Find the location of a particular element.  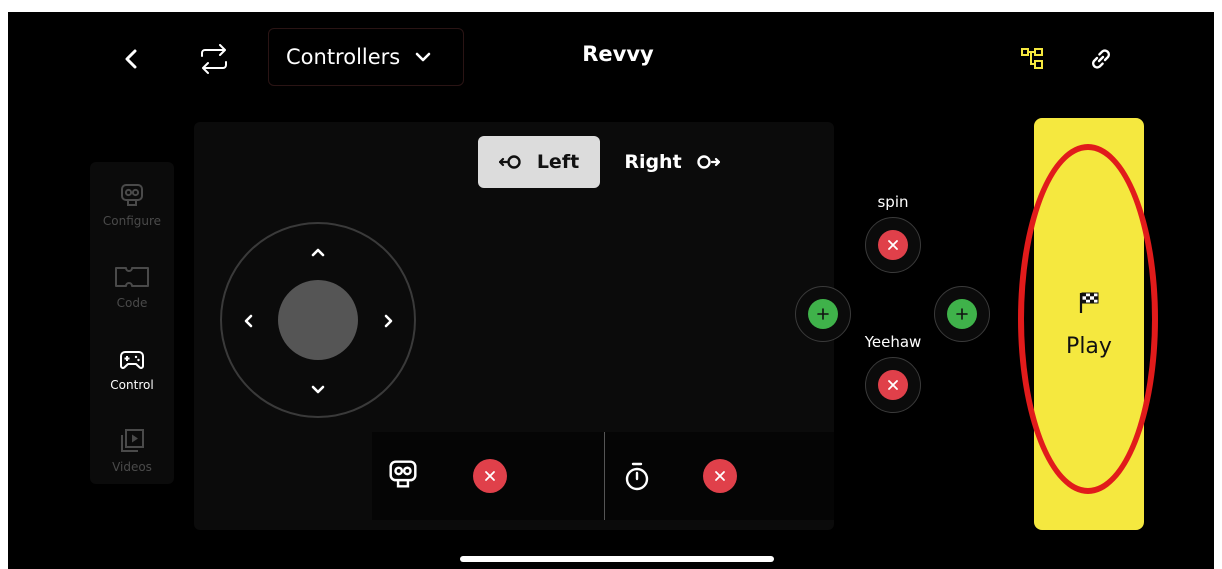

stopwatch-icon is located at coordinates (637, 476).